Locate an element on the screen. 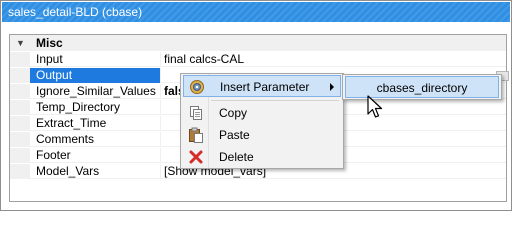 This screenshot has height=240, width=512. menu-item-label: Insert Parameter is located at coordinates (265, 87).